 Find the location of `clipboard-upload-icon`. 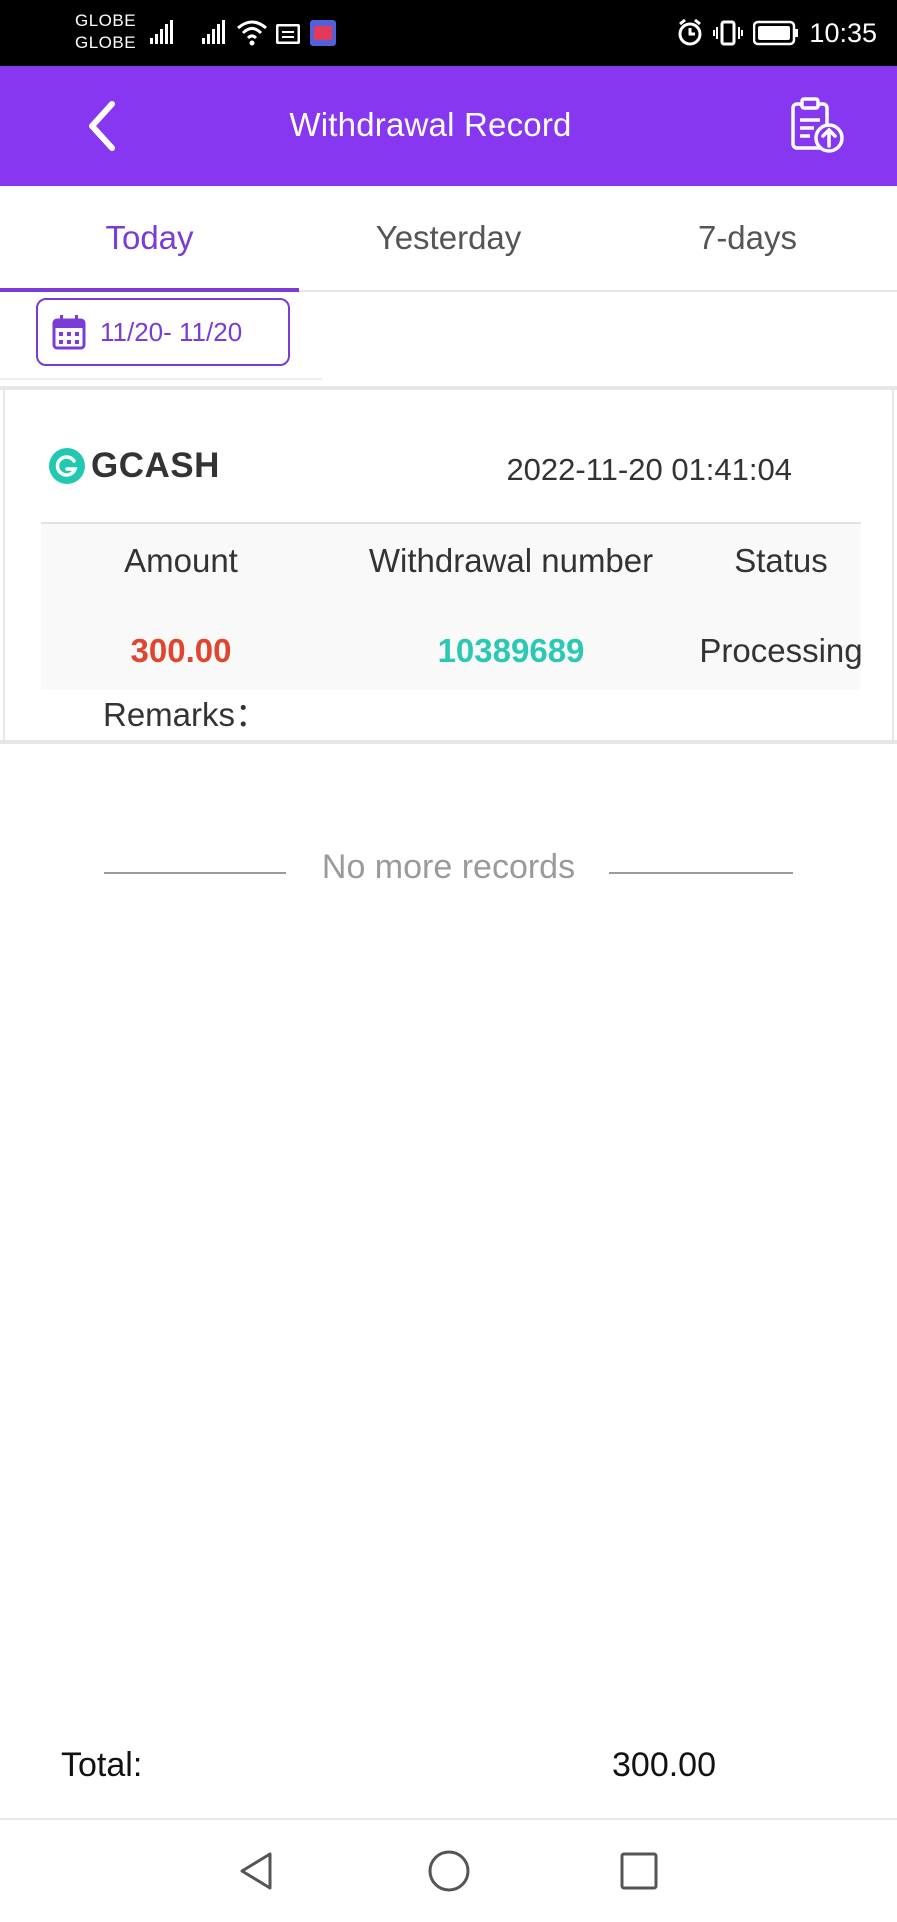

clipboard-upload-icon is located at coordinates (817, 125).